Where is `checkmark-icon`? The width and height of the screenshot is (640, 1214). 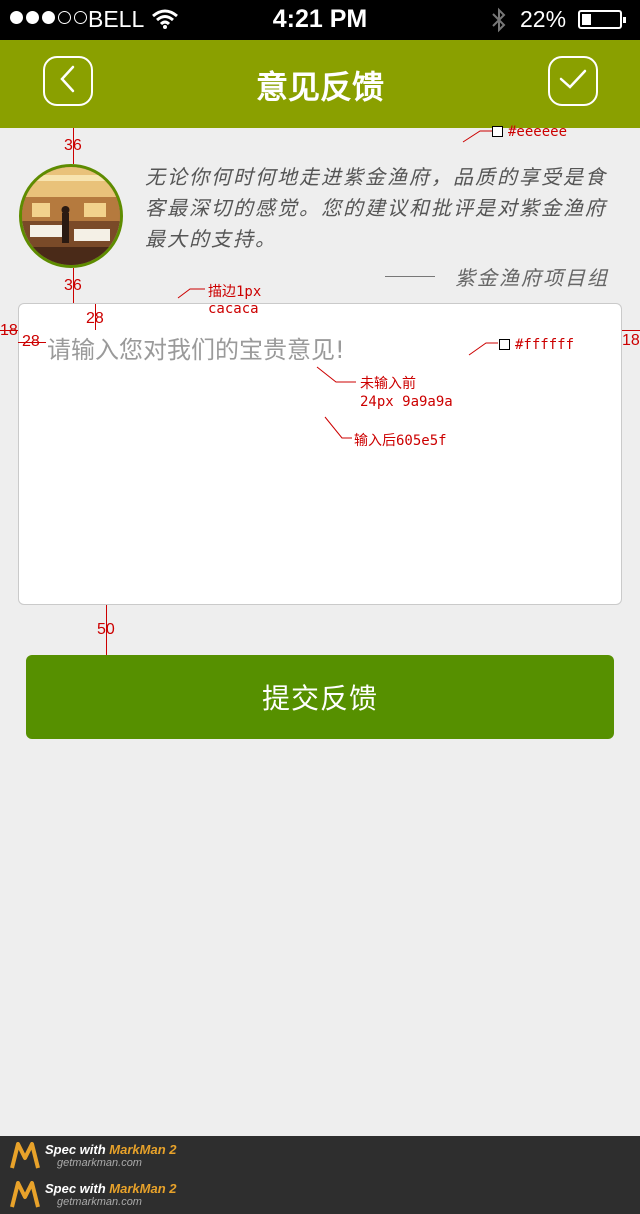
checkmark-icon is located at coordinates (573, 81).